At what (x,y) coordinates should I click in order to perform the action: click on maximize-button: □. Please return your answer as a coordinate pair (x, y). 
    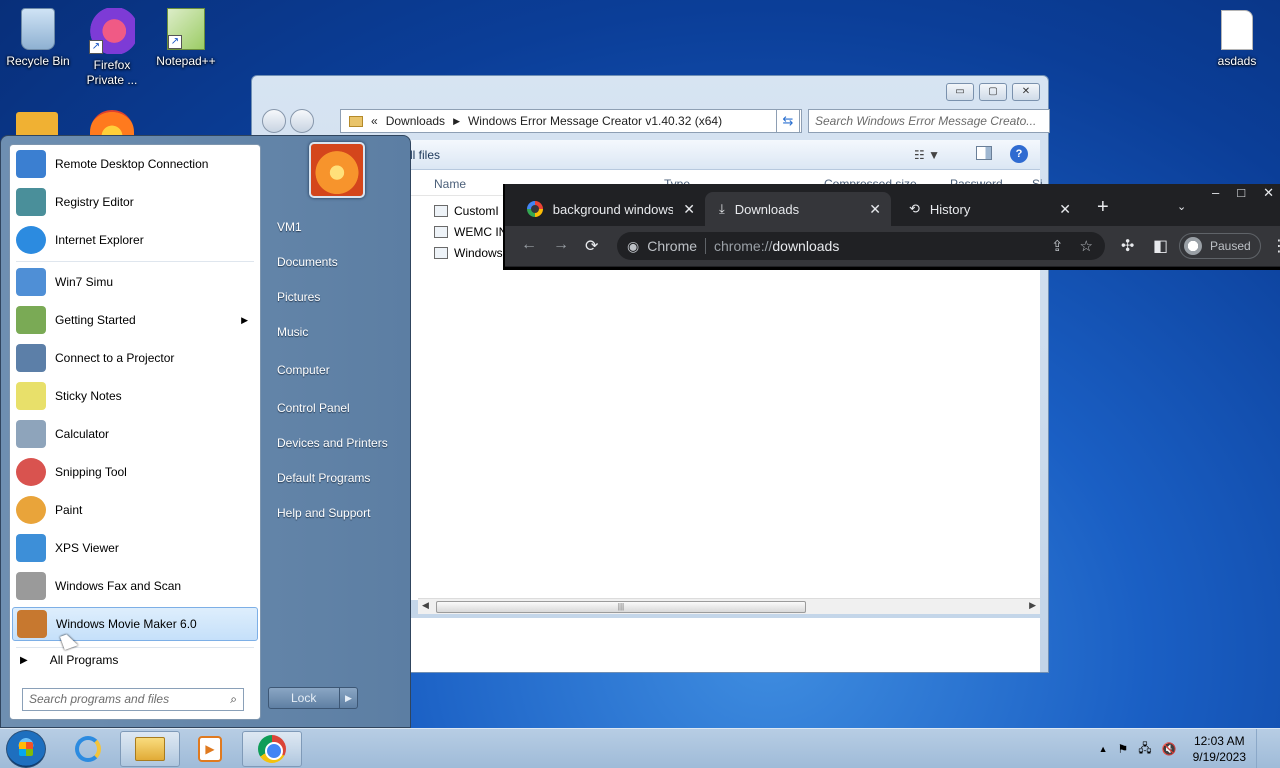
    Looking at the image, I should click on (1241, 193).